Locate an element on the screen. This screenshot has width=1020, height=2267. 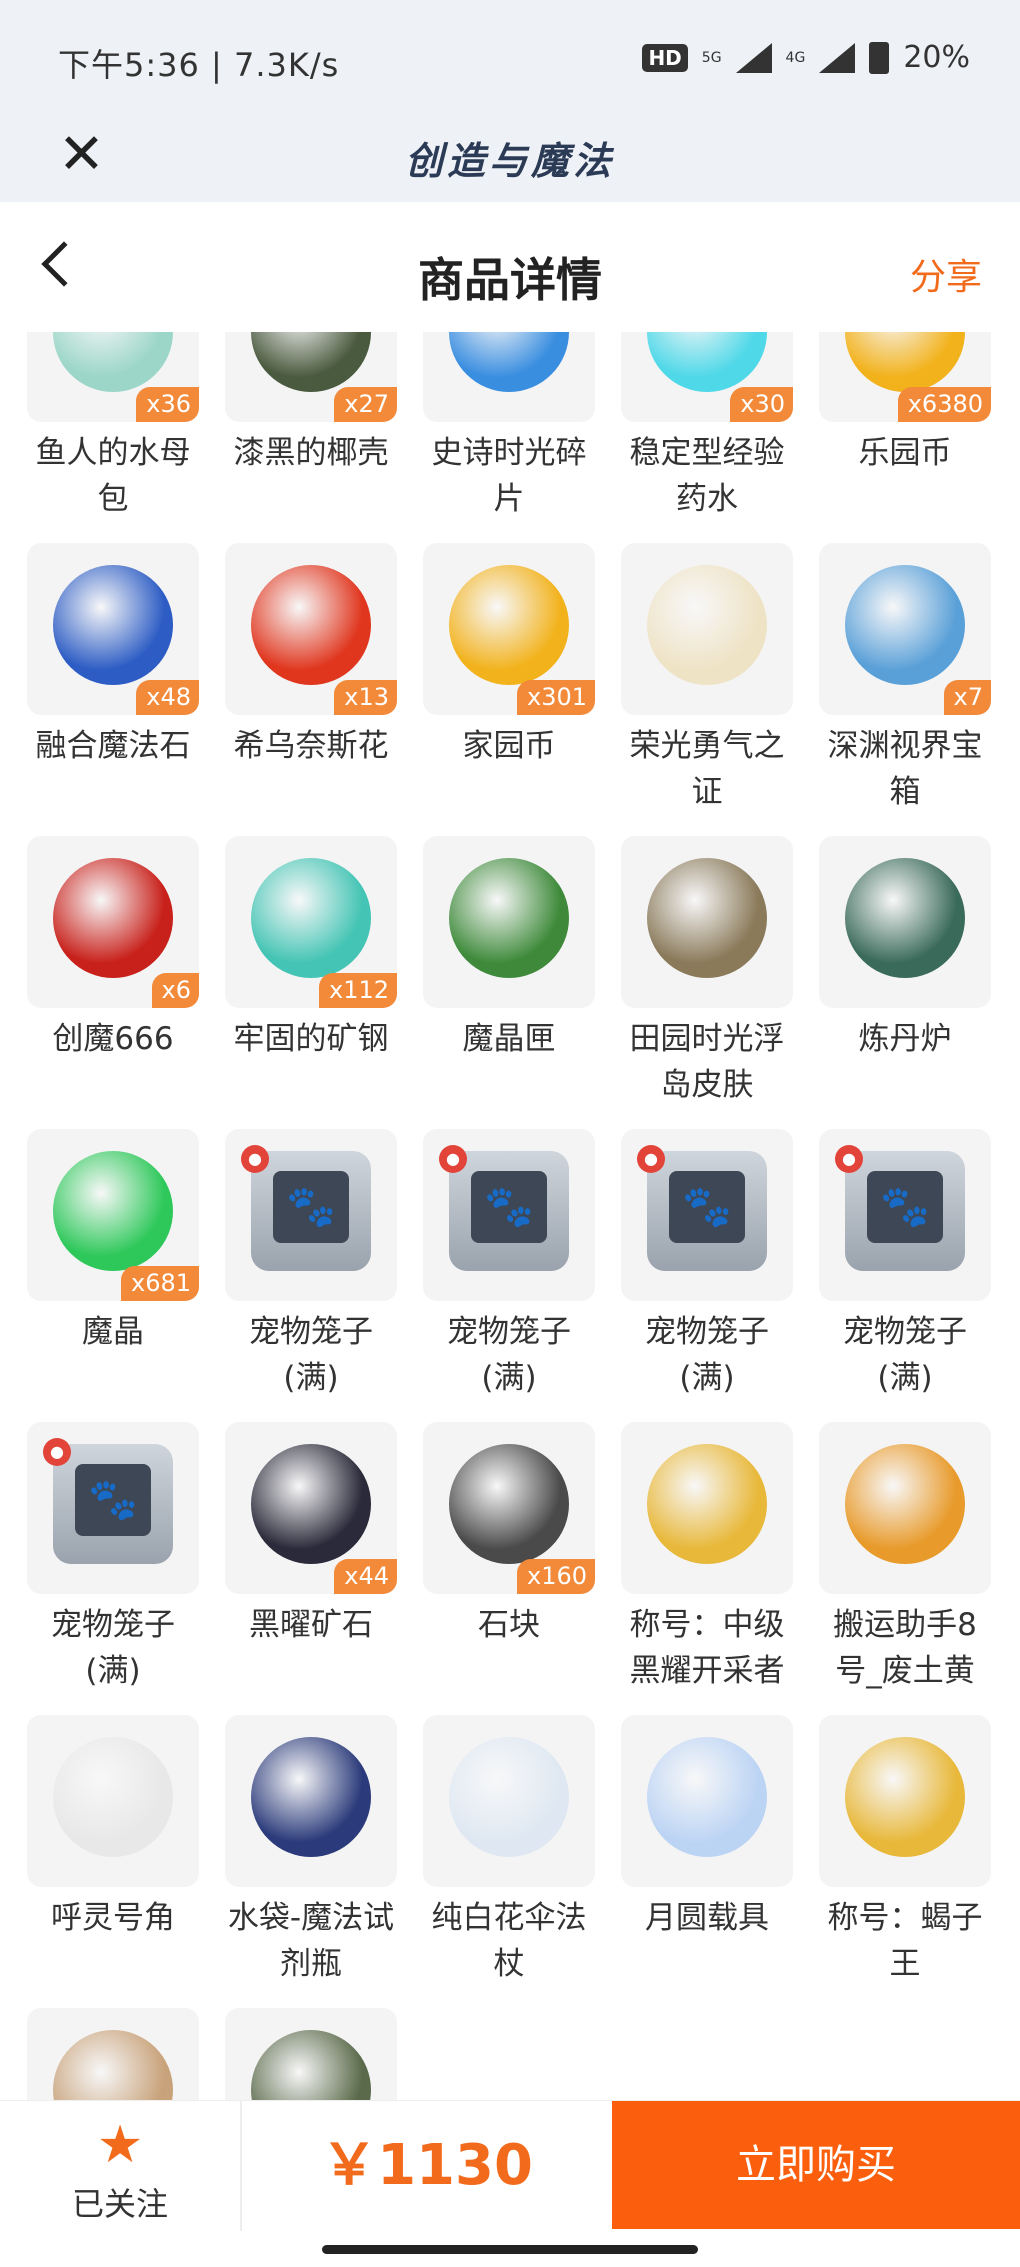
item-card: 纯白花伞法杖 is located at coordinates (509, 1851).